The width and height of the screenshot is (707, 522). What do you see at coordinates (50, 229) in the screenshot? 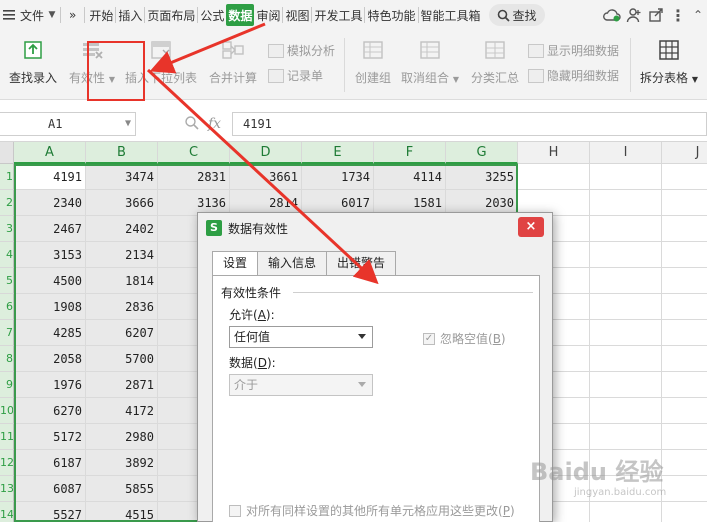
I see `table-cell: 2467` at bounding box center [50, 229].